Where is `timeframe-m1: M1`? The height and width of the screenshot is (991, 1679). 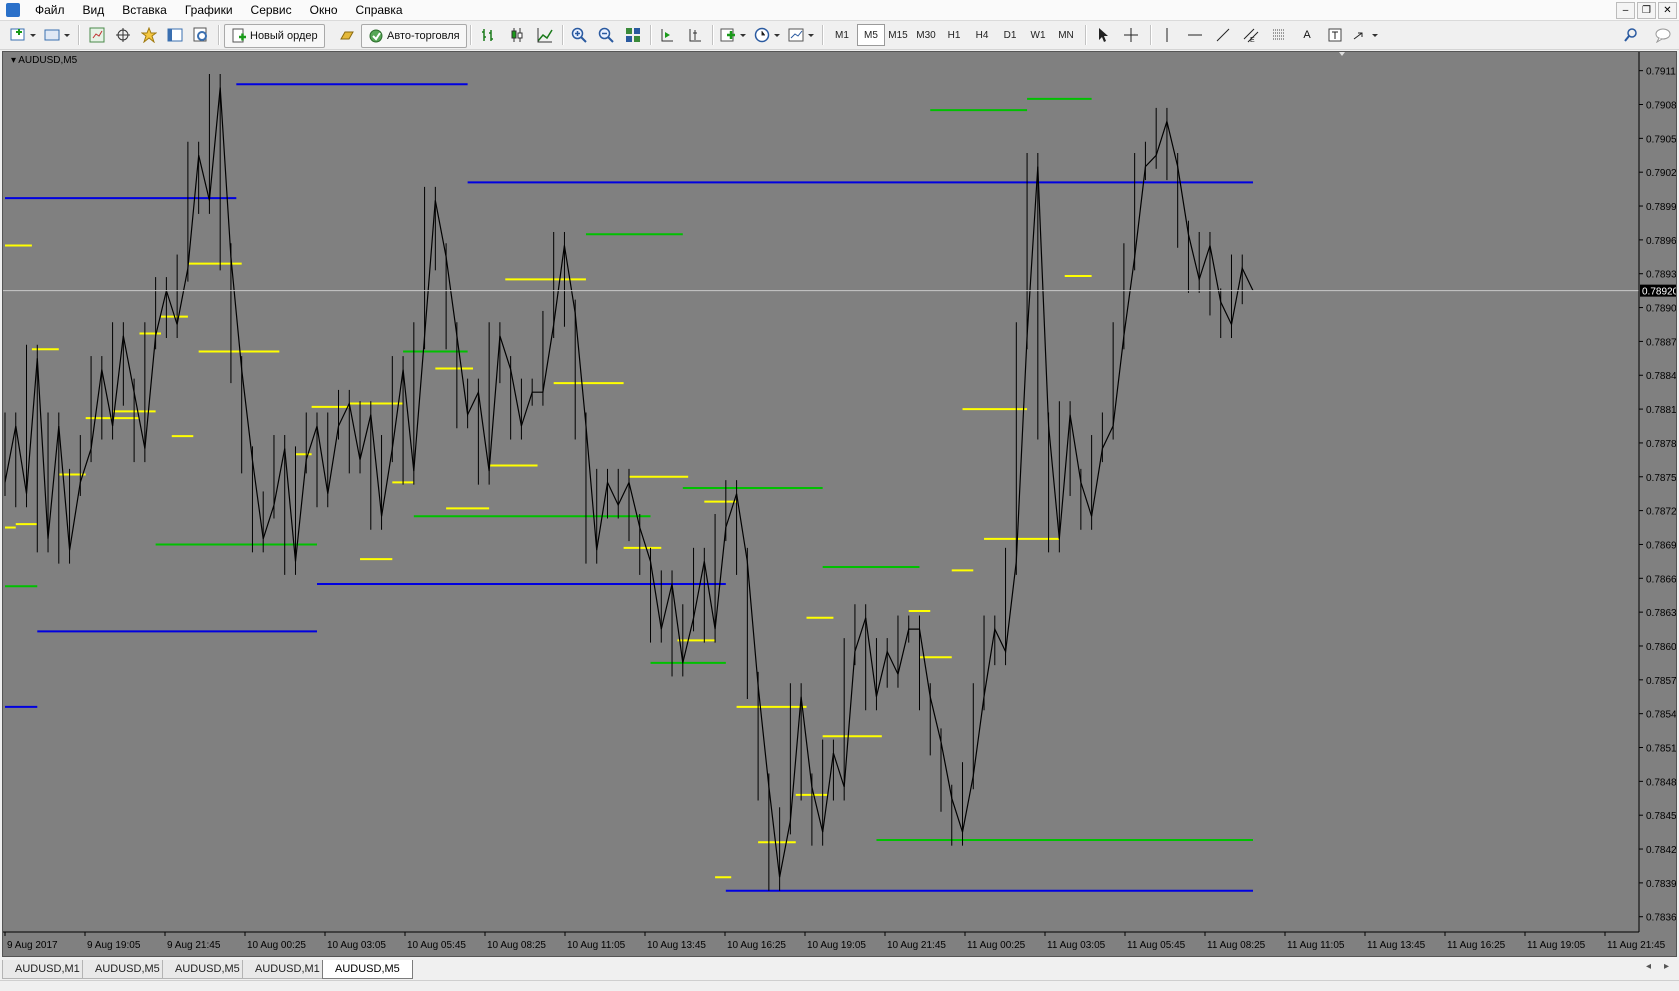 timeframe-m1: M1 is located at coordinates (842, 35).